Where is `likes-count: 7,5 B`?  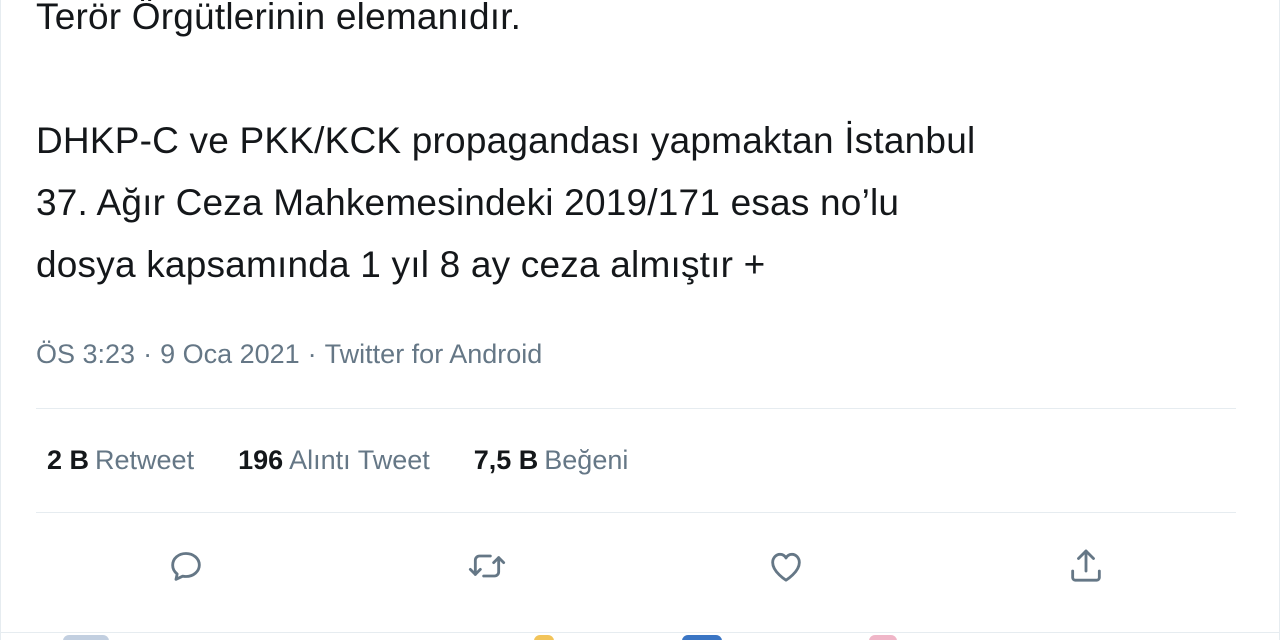
likes-count: 7,5 B is located at coordinates (506, 460).